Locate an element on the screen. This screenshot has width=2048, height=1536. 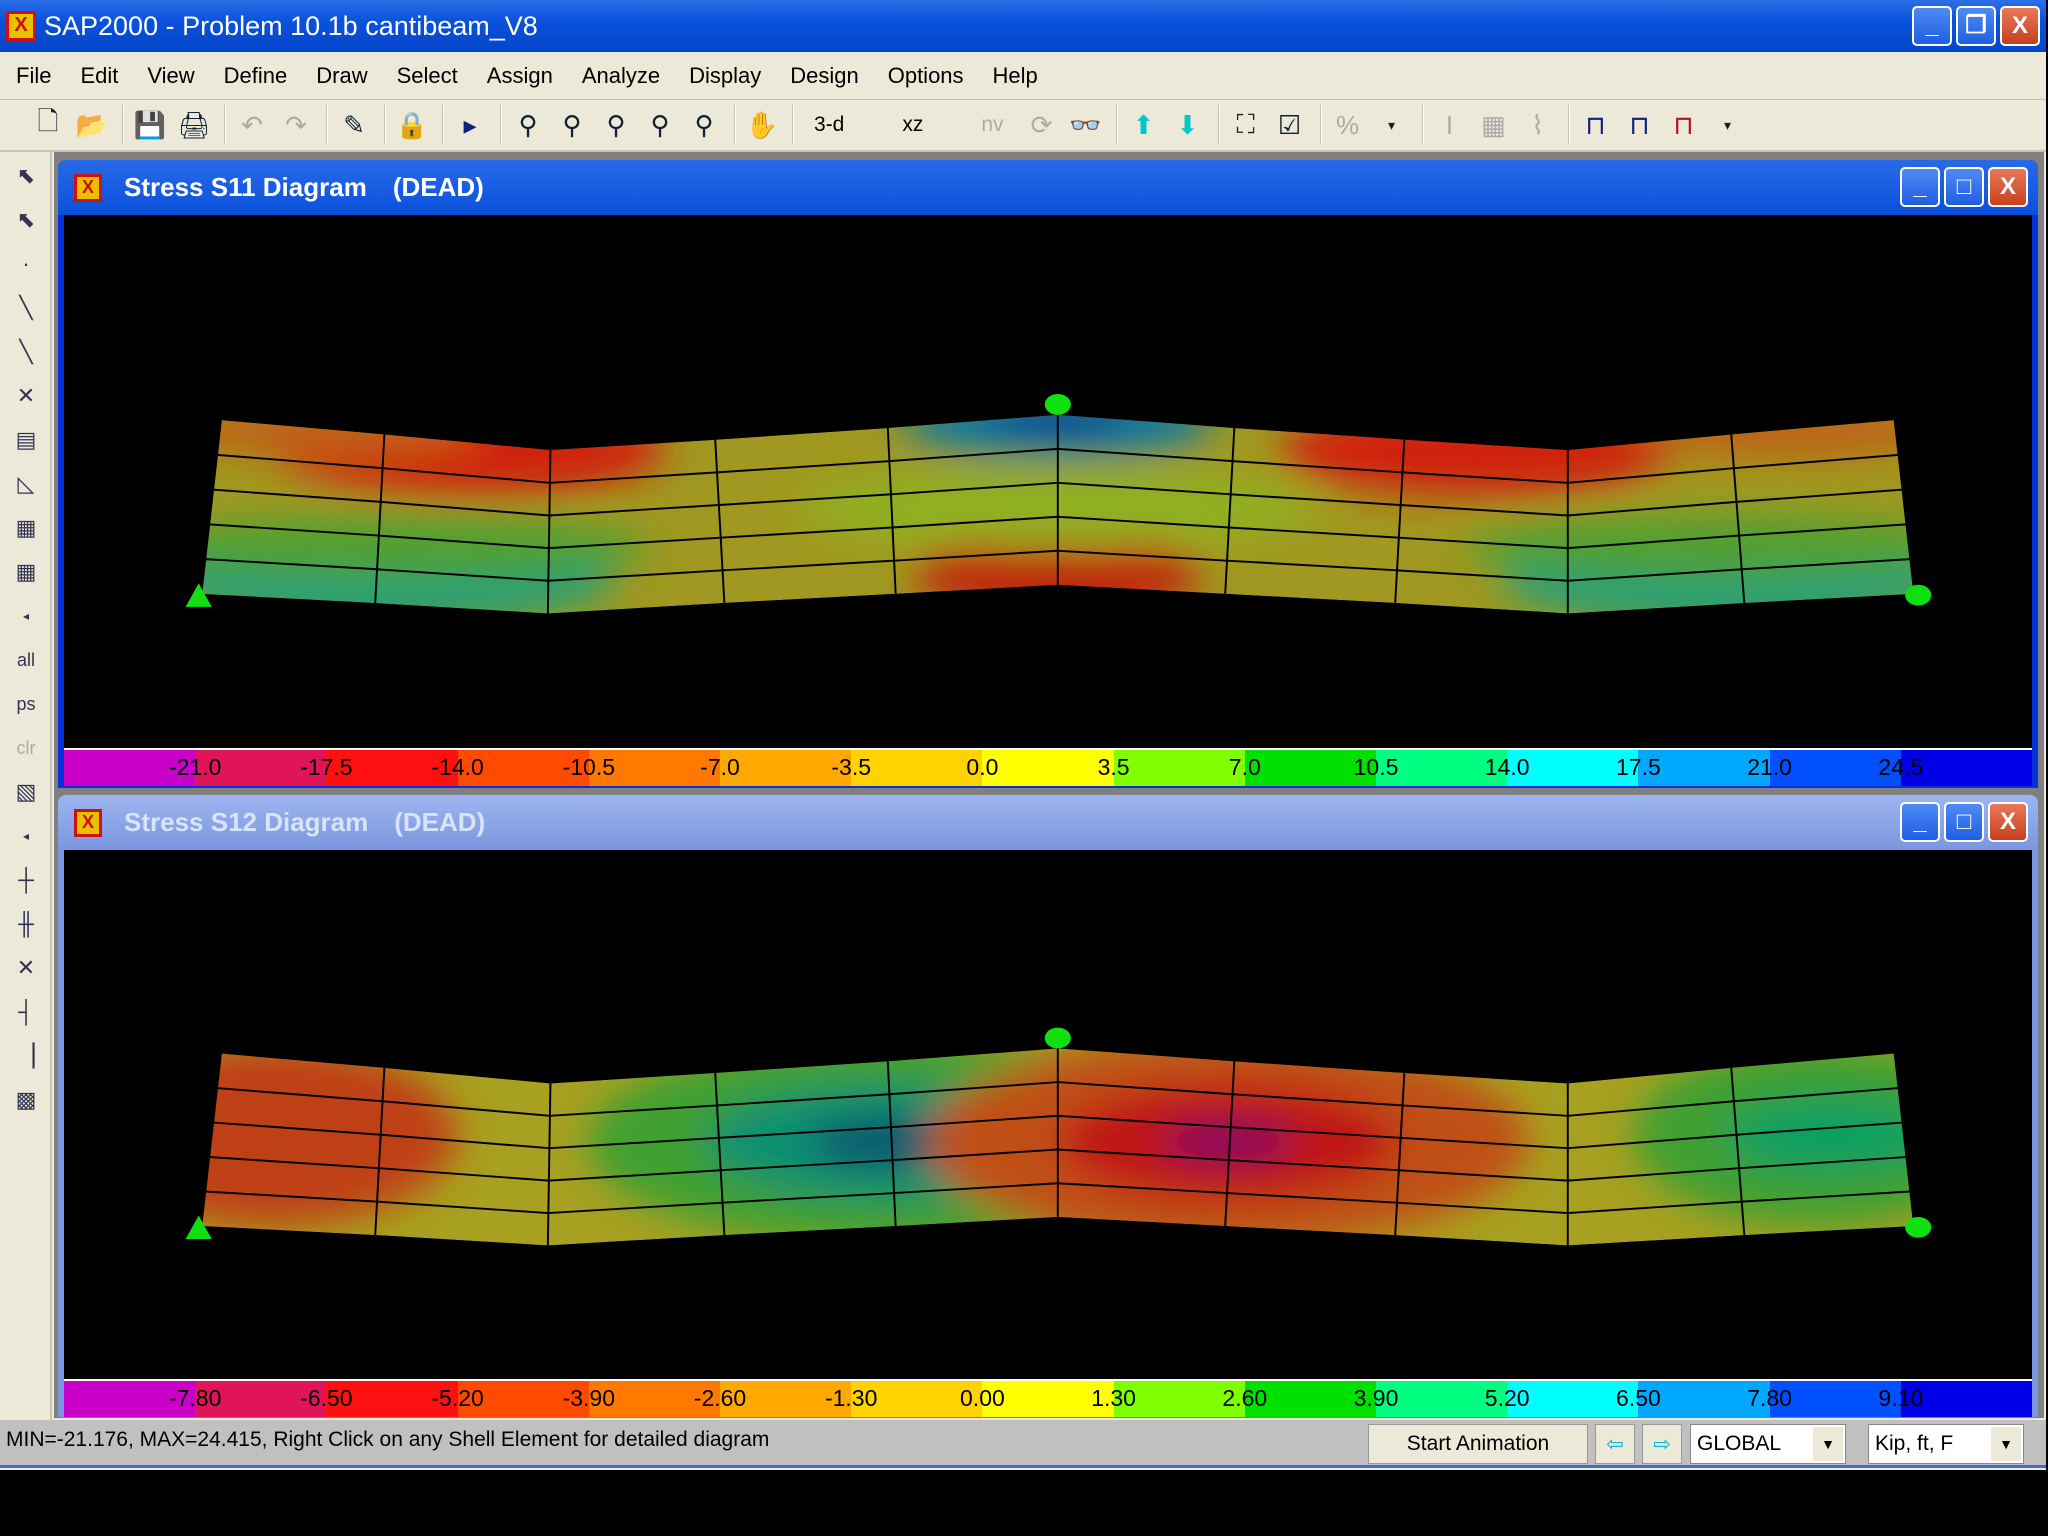
units-select: Kip, ft, F ▼ is located at coordinates (1946, 1444).